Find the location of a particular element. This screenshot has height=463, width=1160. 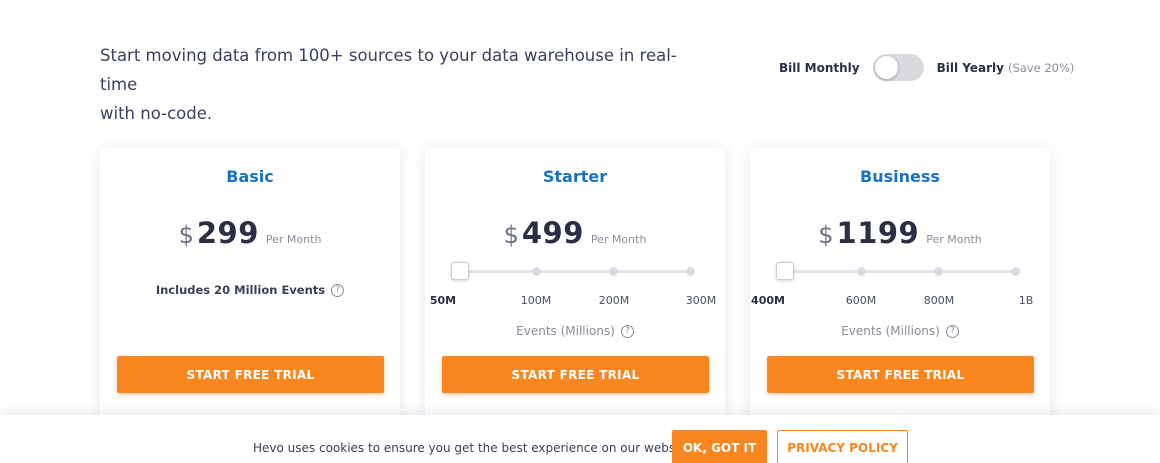

plan-includes: Includes 20 Million Events? is located at coordinates (250, 290).